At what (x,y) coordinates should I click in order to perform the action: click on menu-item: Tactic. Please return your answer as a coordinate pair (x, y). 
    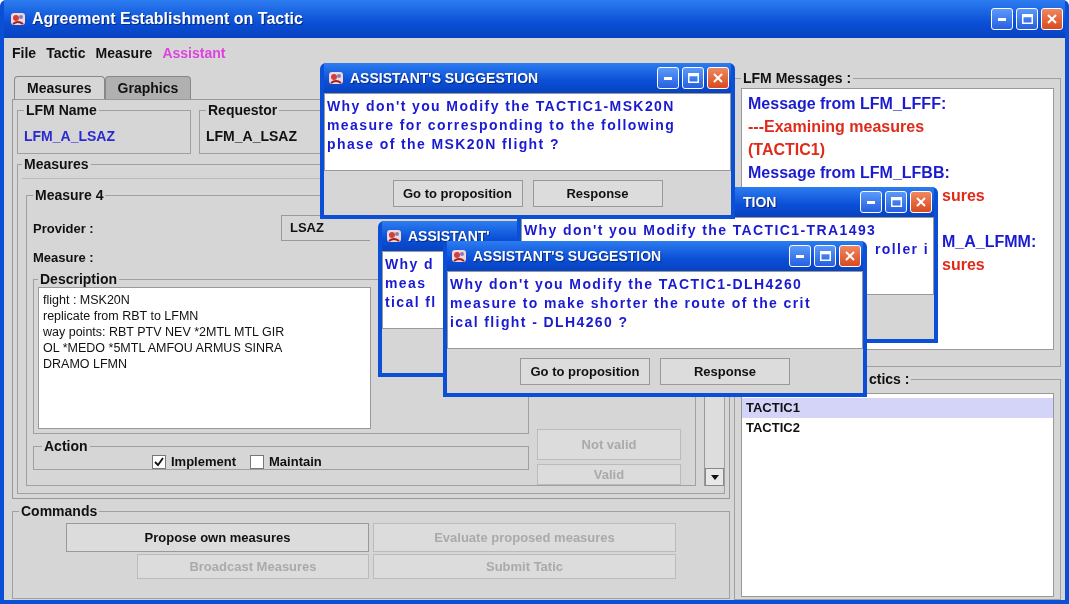
    Looking at the image, I should click on (66, 53).